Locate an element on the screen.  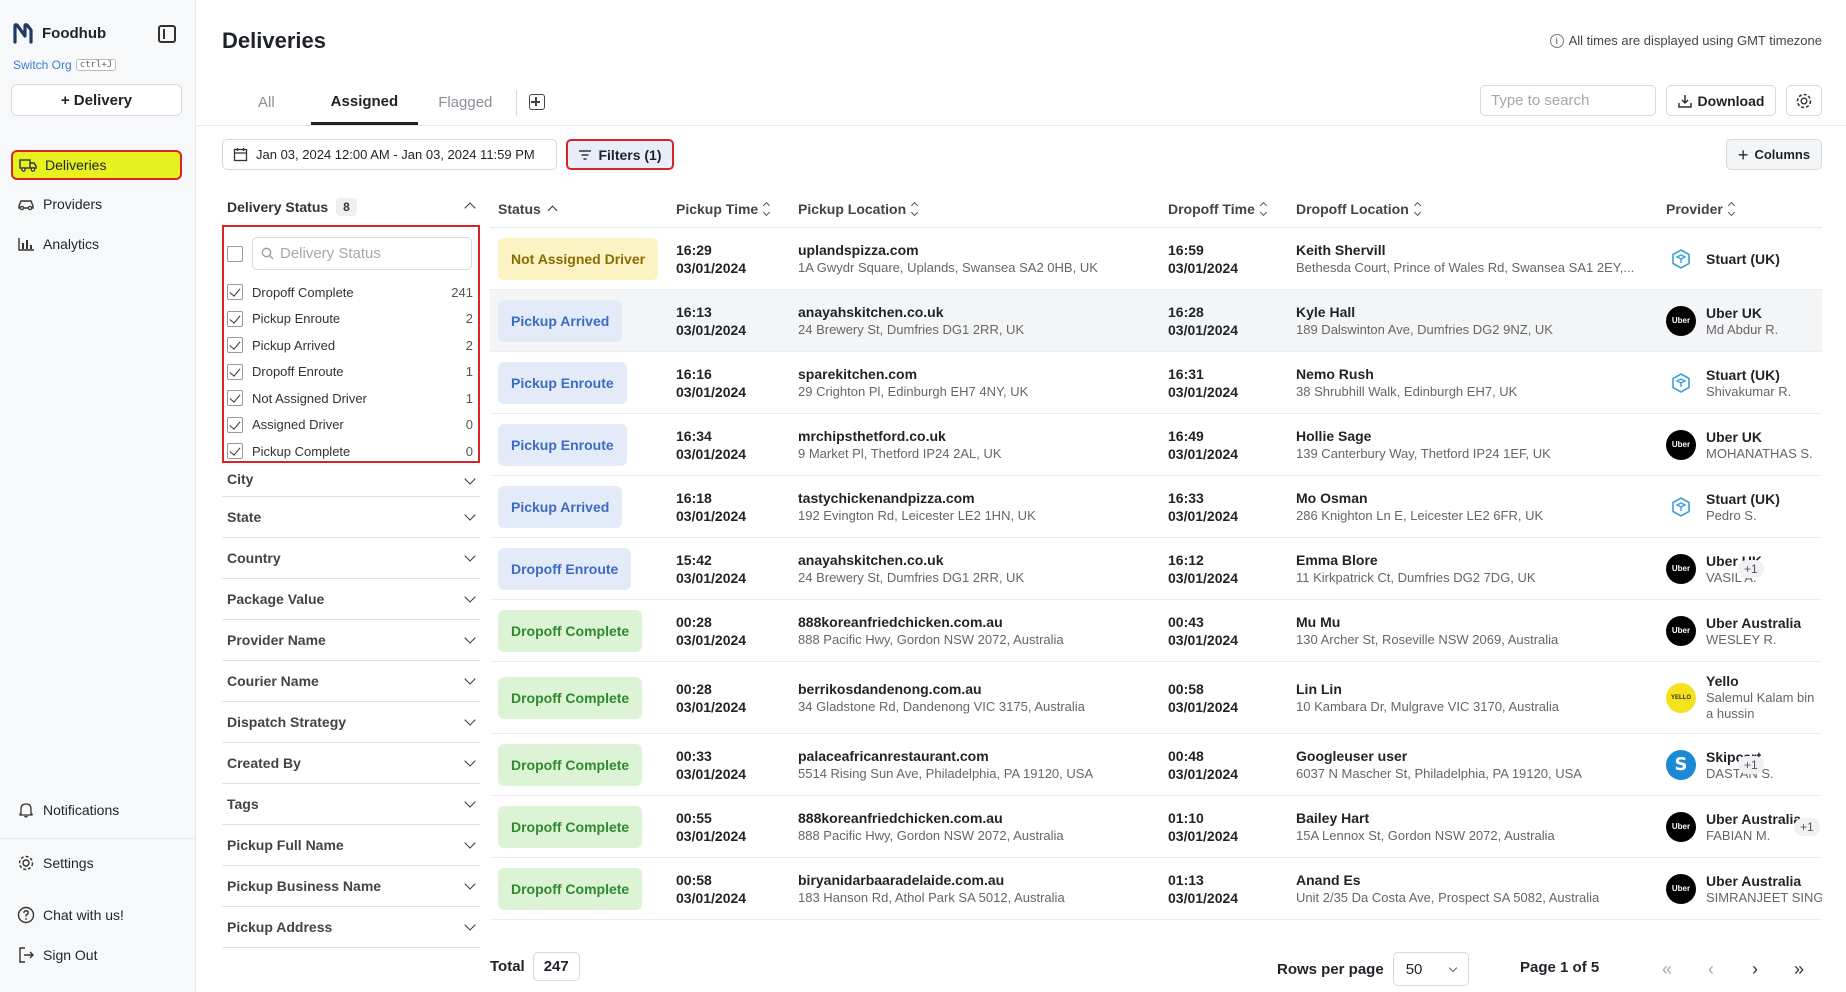
sort-asc-icon is located at coordinates (552, 210).